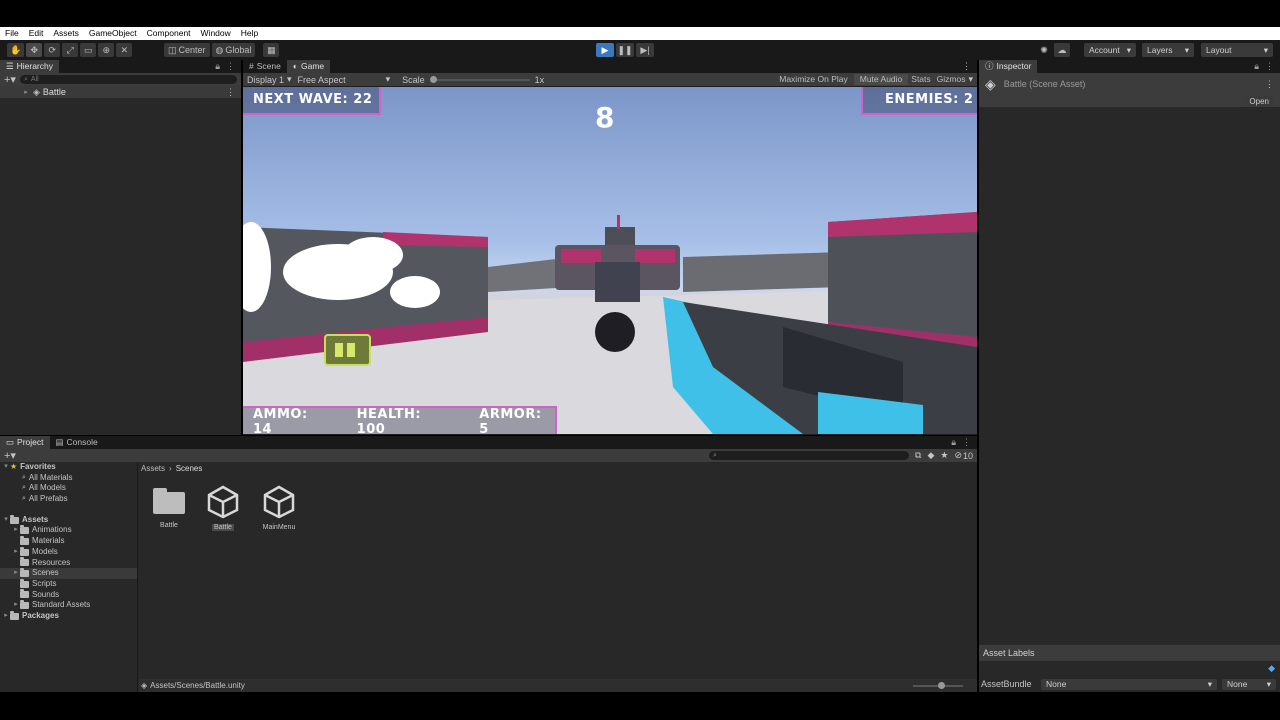 This screenshot has width=1280, height=720. Describe the element at coordinates (36, 33) in the screenshot. I see `menu-edit: Edit` at that location.